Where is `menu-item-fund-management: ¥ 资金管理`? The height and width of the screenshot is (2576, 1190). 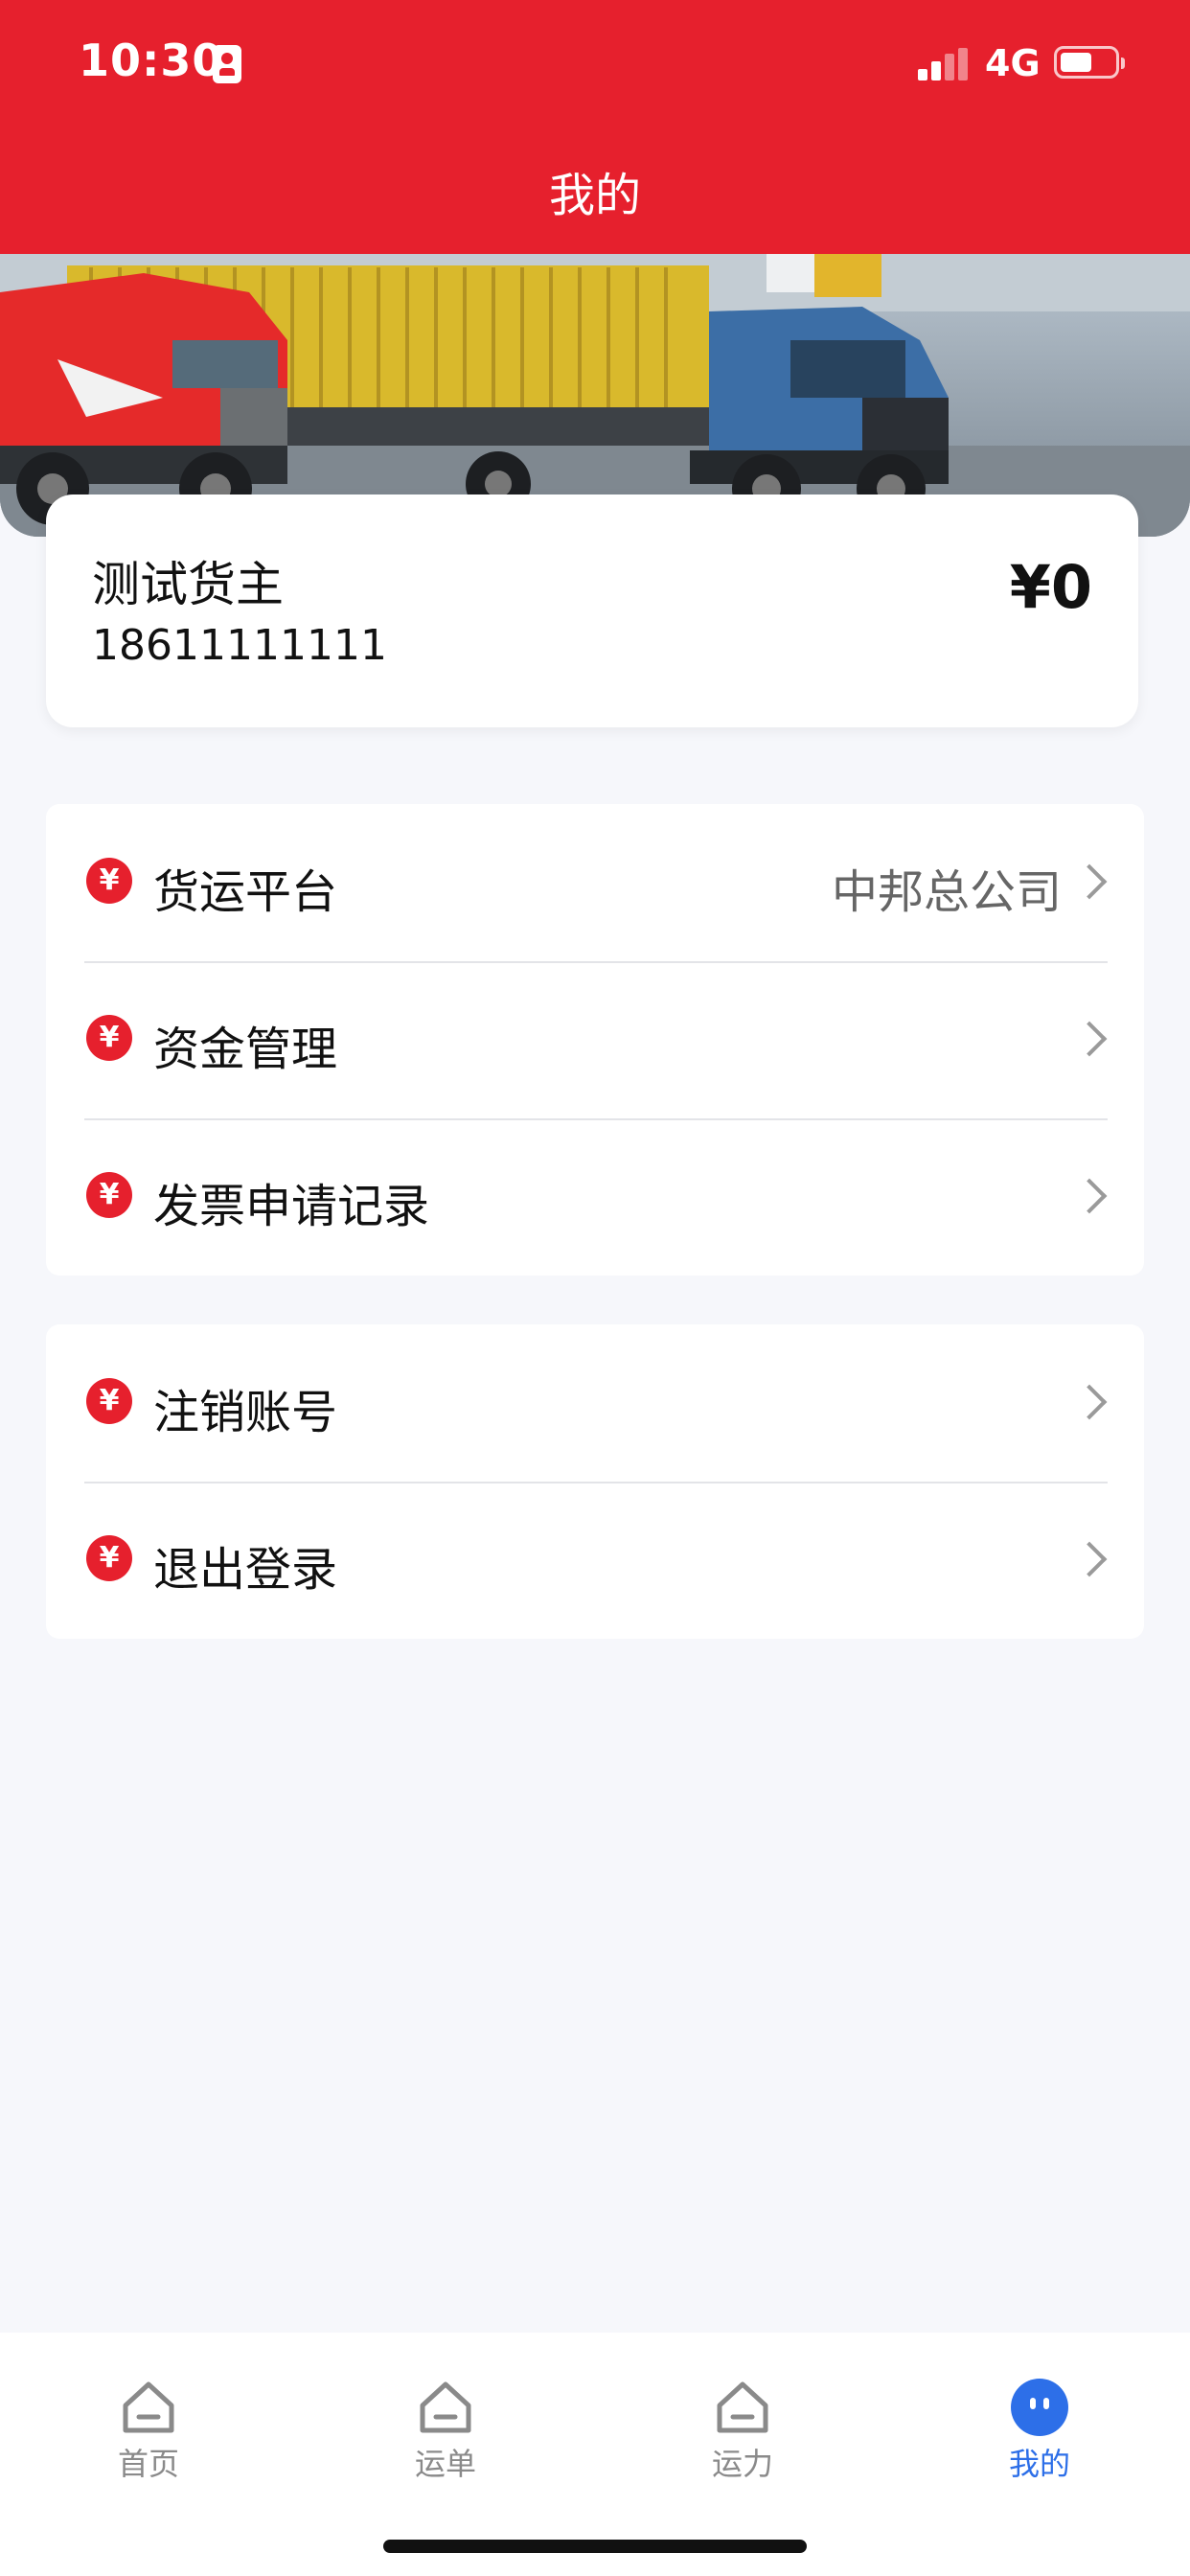
menu-item-fund-management: ¥ 资金管理 is located at coordinates (595, 1039).